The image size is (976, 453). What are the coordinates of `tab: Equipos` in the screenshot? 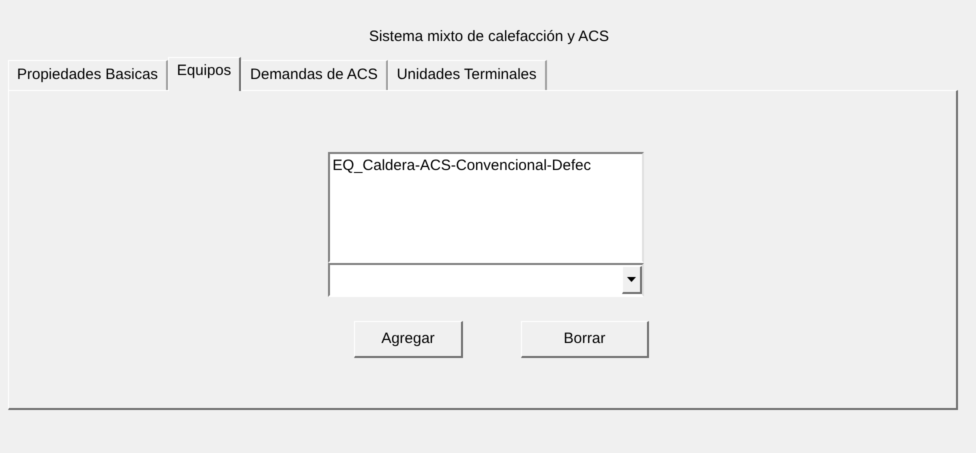 It's located at (205, 74).